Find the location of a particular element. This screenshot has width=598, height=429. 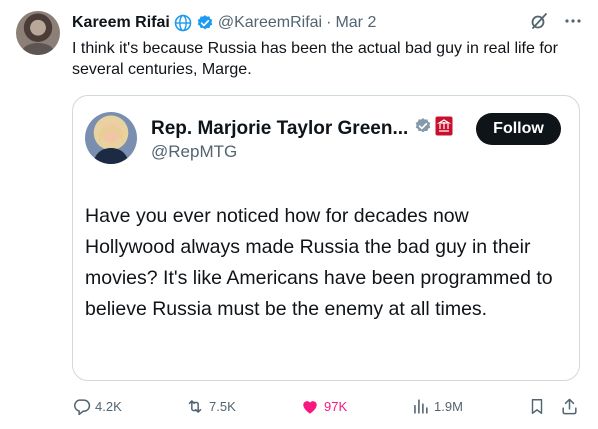

more-icon is located at coordinates (573, 23).